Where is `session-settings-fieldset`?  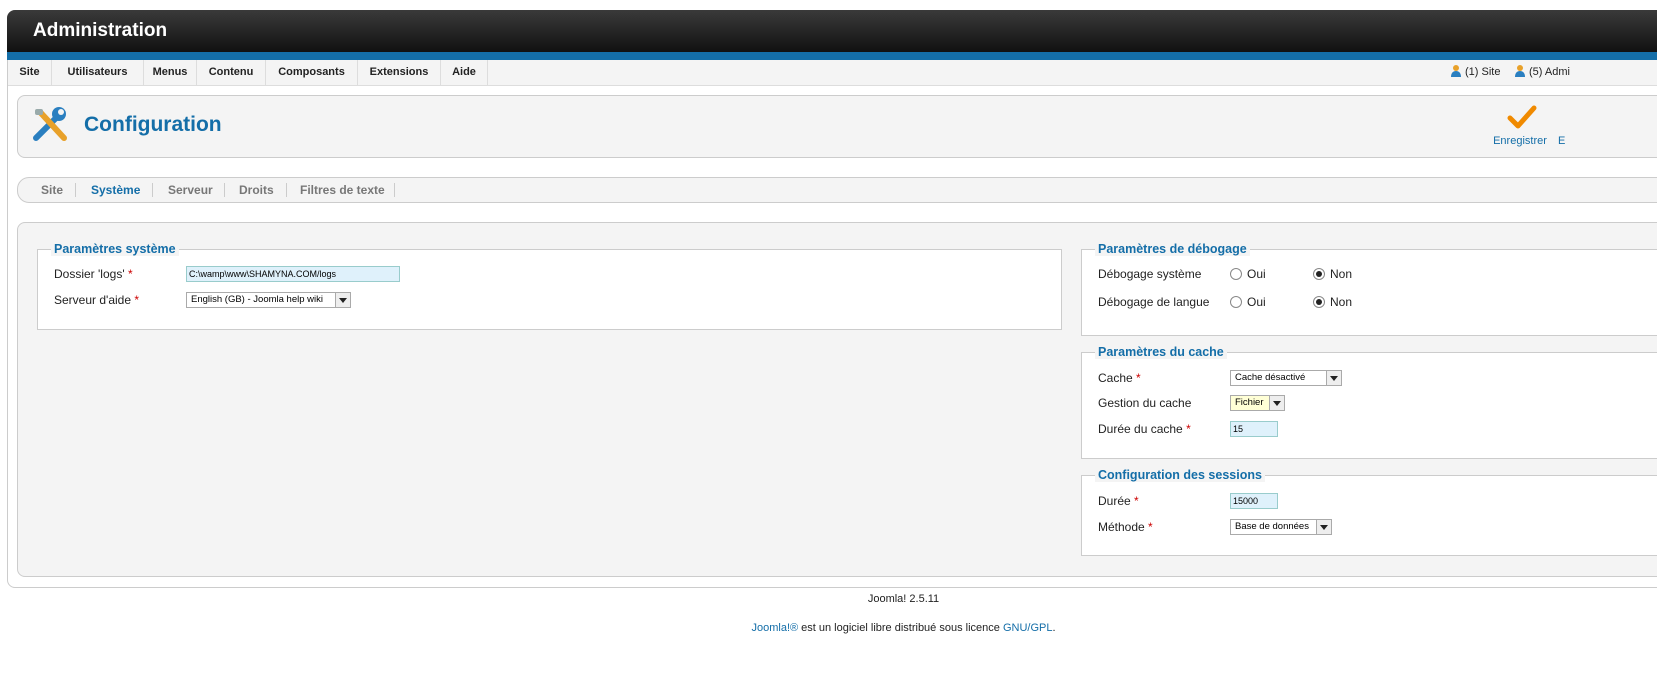 session-settings-fieldset is located at coordinates (1369, 515).